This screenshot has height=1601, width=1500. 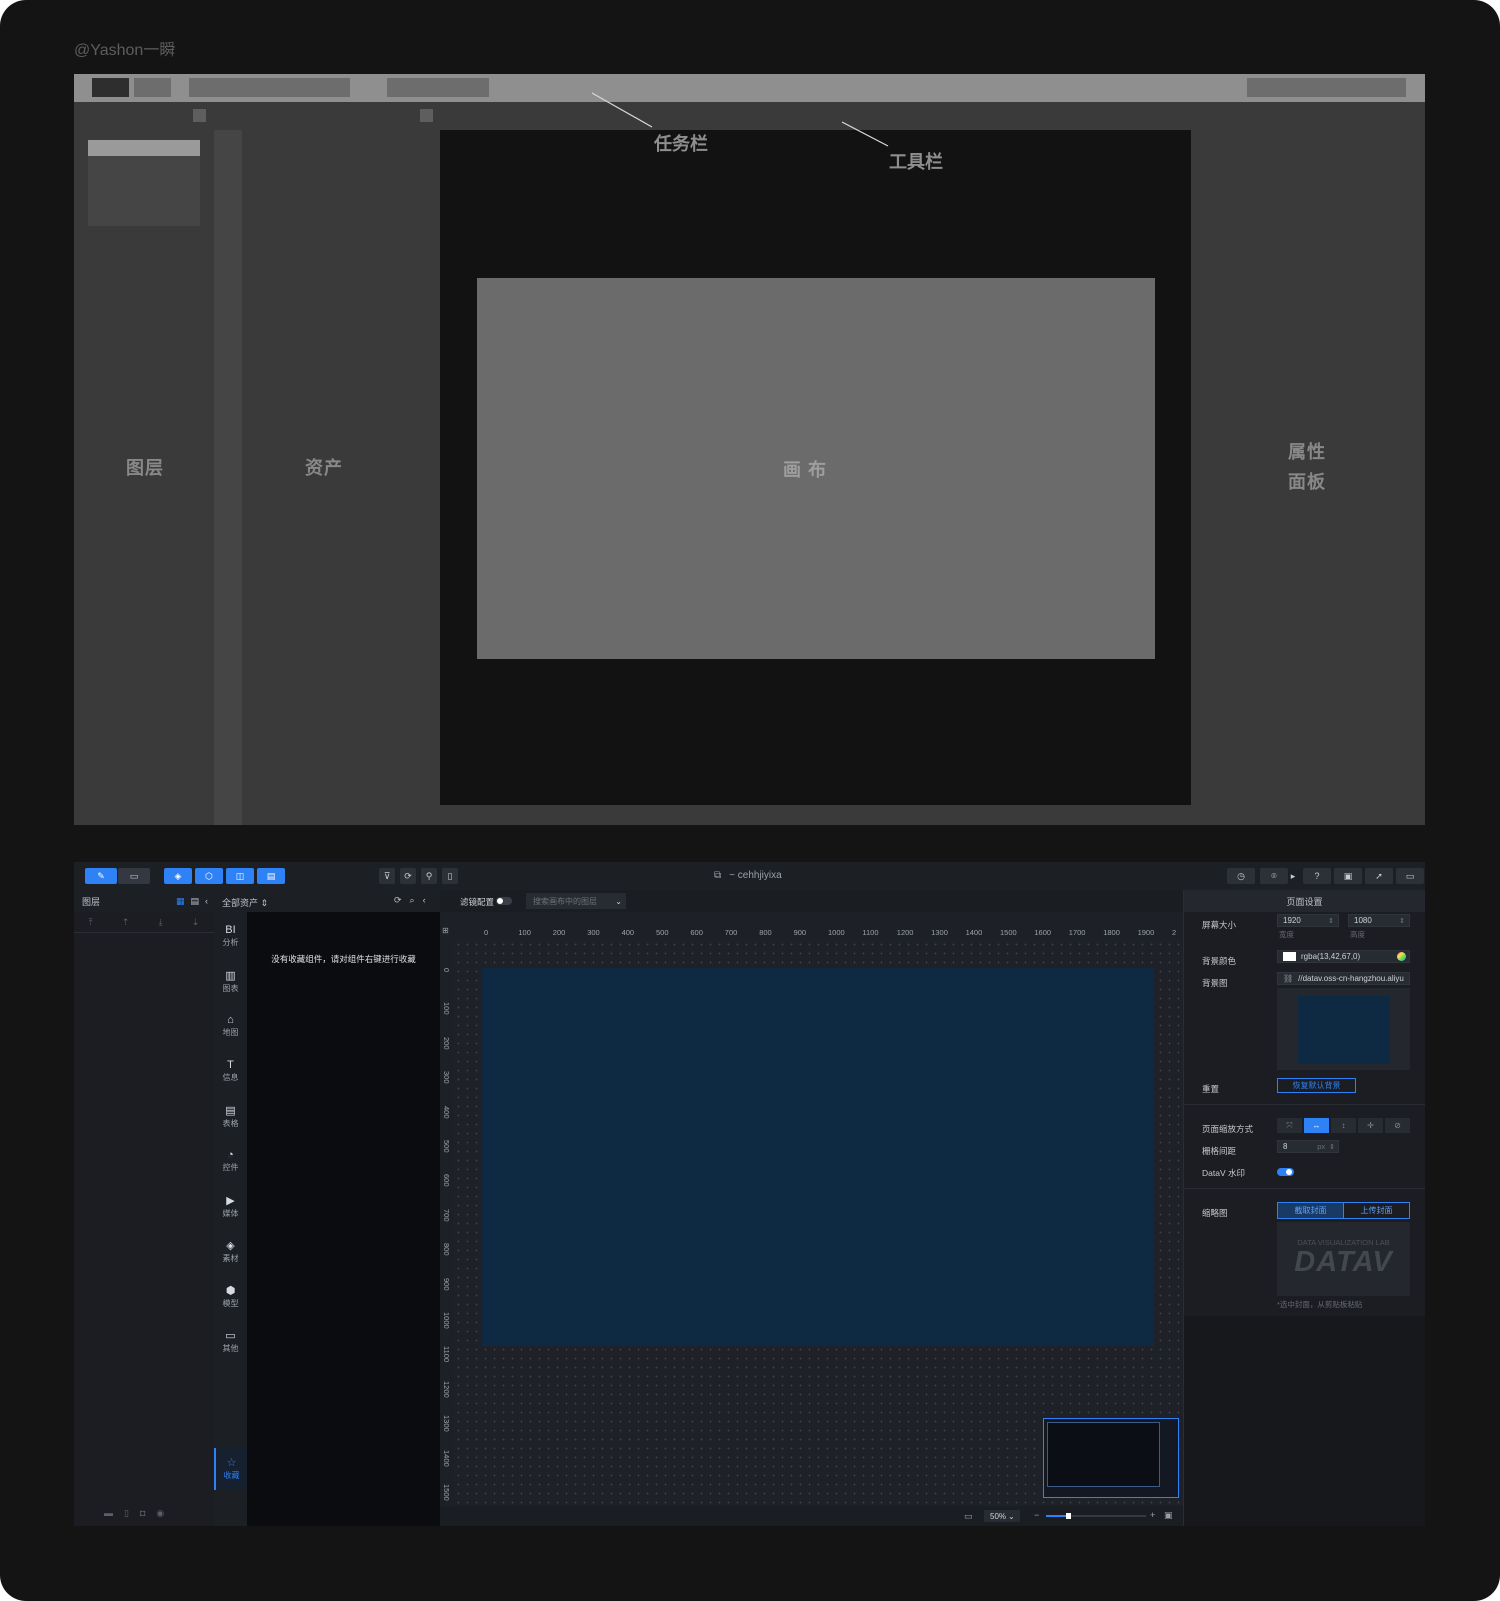 What do you see at coordinates (1043, 932) in the screenshot?
I see `ruler-tick-label: 1600` at bounding box center [1043, 932].